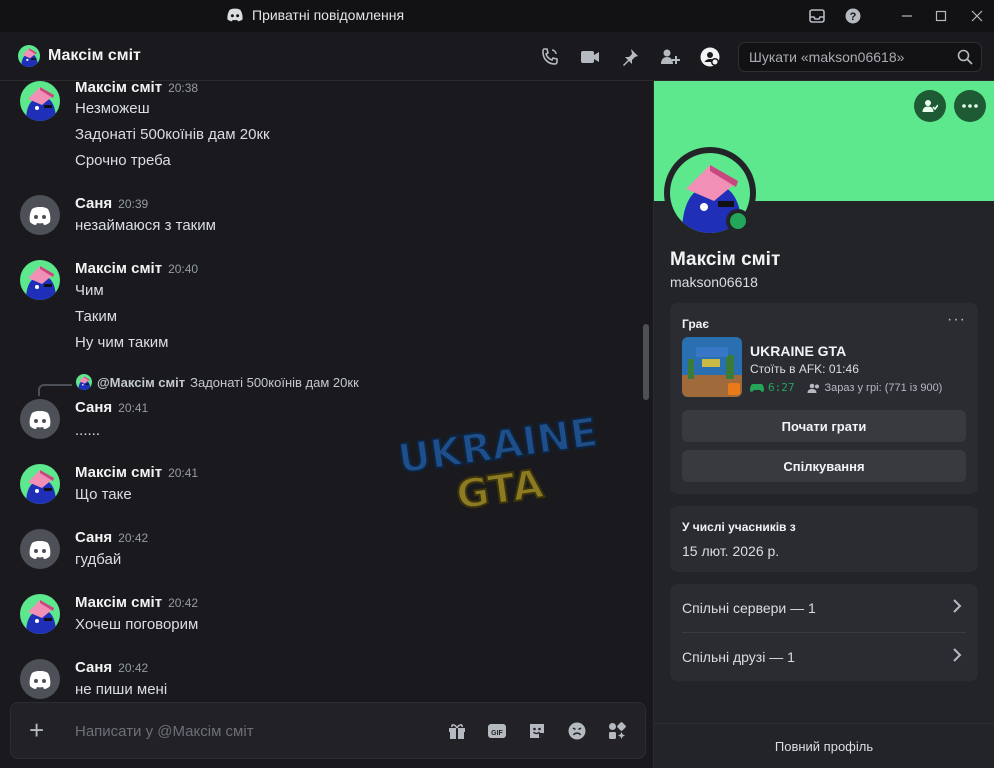 Image resolution: width=994 pixels, height=768 pixels. I want to click on recipient-avatar, so click(29, 56).